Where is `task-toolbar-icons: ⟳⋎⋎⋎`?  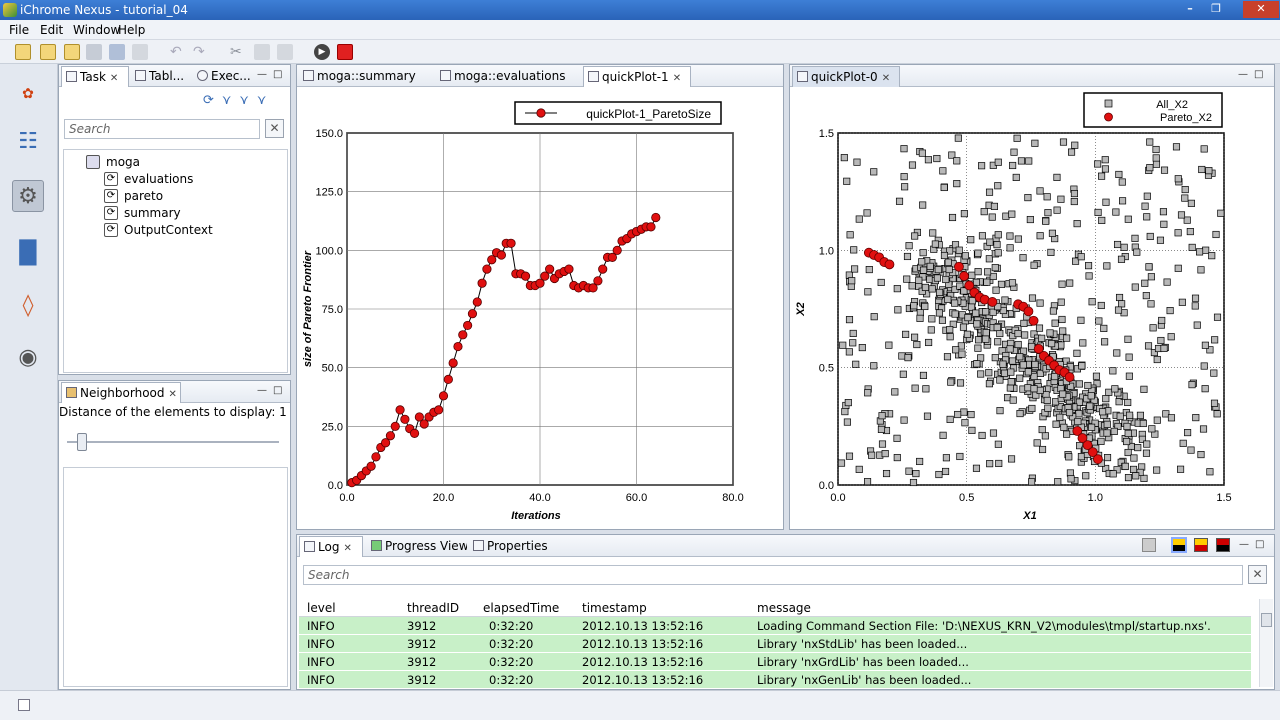
task-toolbar-icons: ⟳⋎⋎⋎ is located at coordinates (238, 100).